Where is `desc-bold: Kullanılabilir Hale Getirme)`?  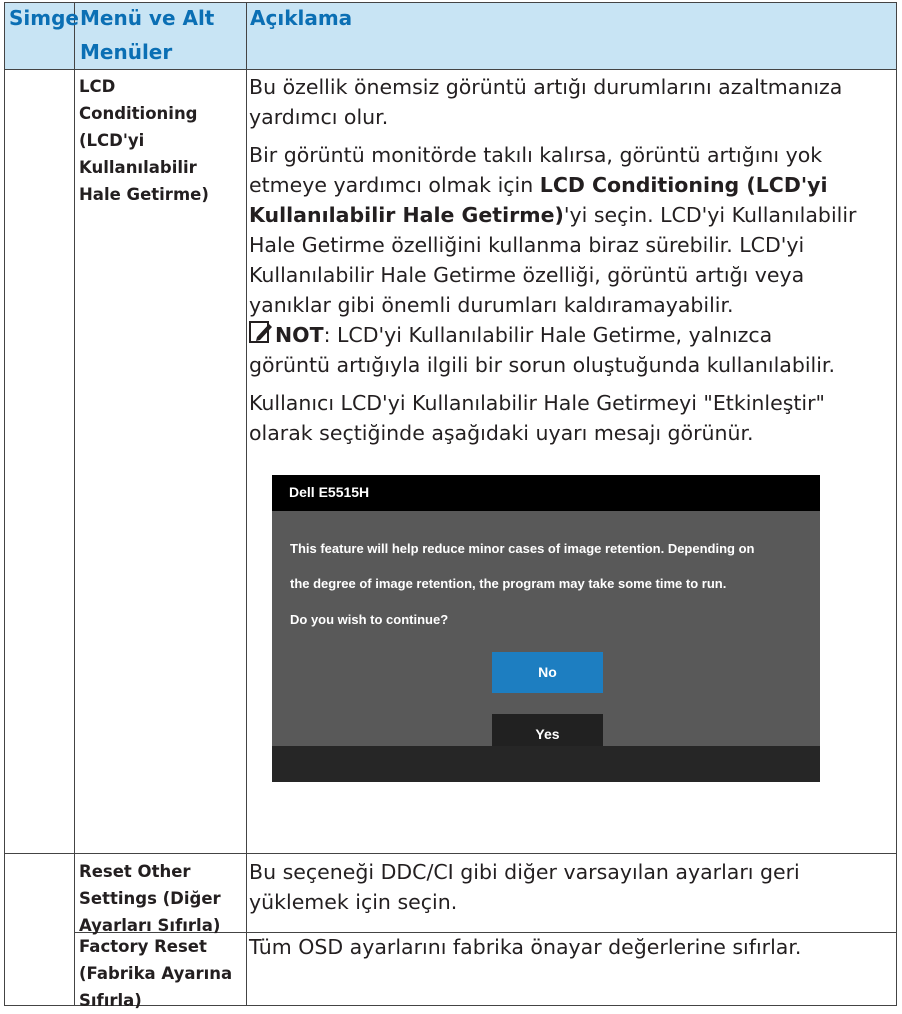 desc-bold: Kullanılabilir Hale Getirme) is located at coordinates (406, 215).